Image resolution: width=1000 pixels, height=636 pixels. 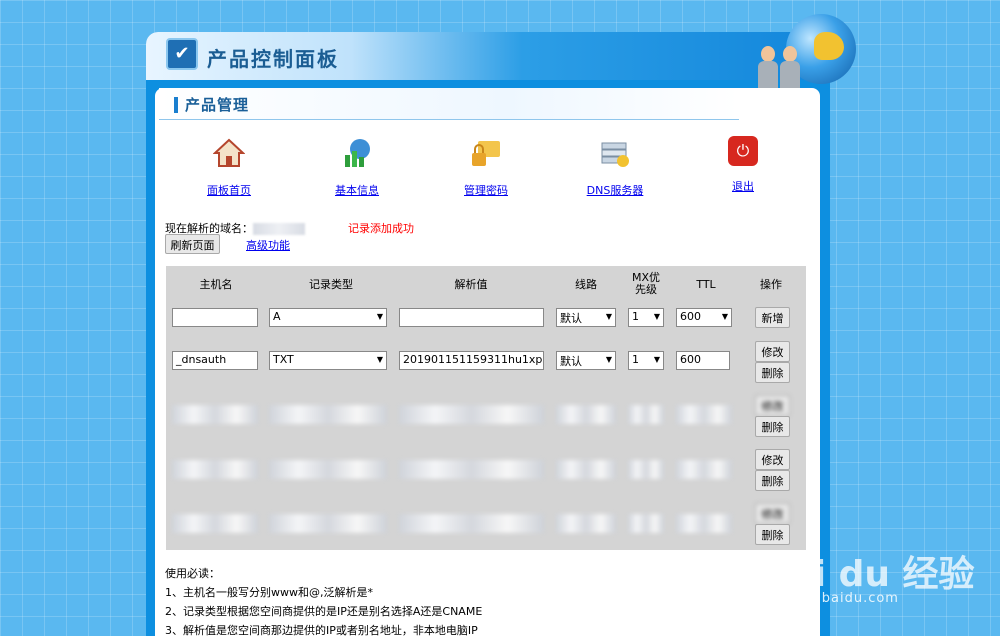 What do you see at coordinates (743, 151) in the screenshot?
I see `power-icon: ⏻` at bounding box center [743, 151].